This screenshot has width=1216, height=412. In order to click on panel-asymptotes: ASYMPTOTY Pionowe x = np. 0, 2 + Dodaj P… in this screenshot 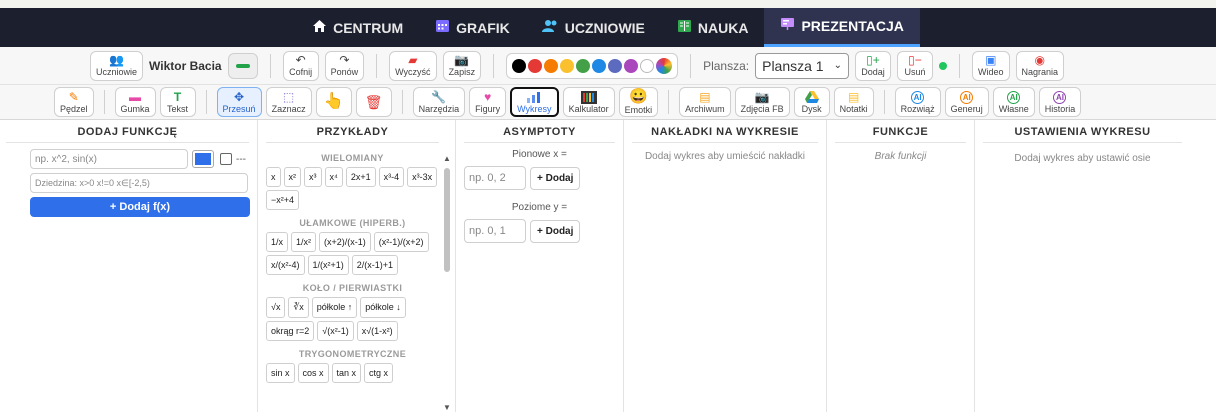, I will do `click(540, 266)`.